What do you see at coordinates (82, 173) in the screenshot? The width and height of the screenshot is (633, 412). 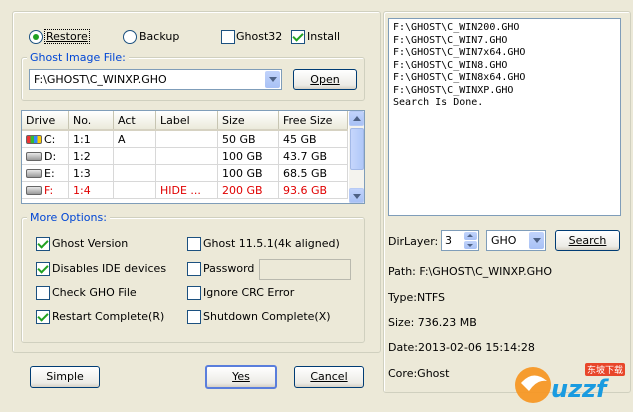 I see `cell-no-text: 1:3` at bounding box center [82, 173].